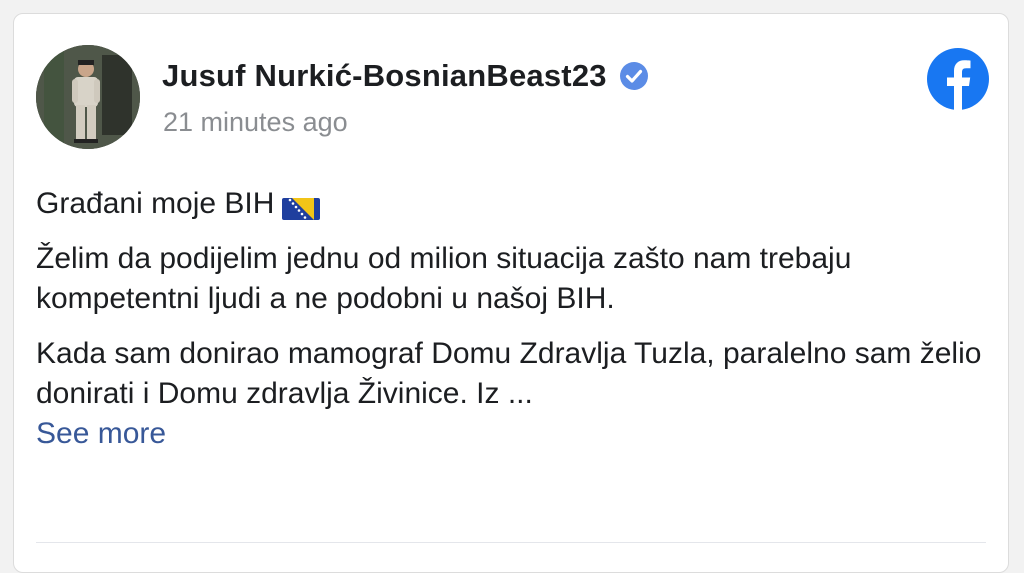 The height and width of the screenshot is (573, 1024). Describe the element at coordinates (634, 76) in the screenshot. I see `verified-badge-icon` at that location.